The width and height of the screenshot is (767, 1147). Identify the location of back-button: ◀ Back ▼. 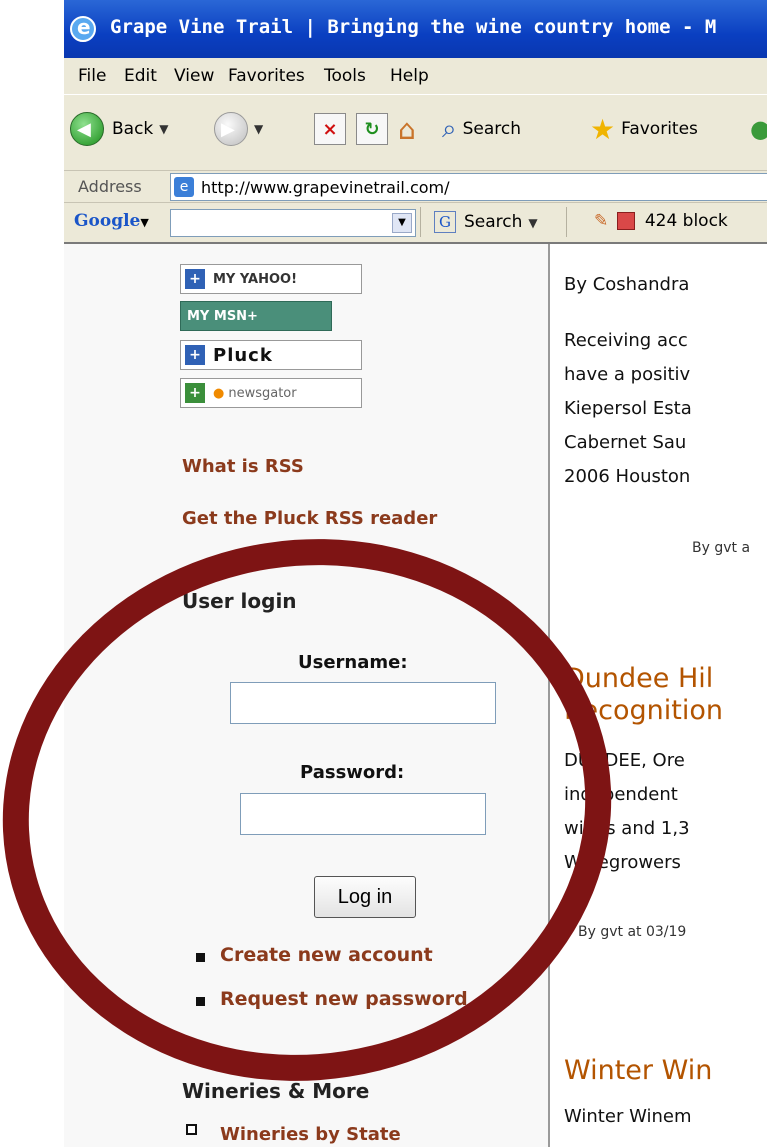
(119, 129).